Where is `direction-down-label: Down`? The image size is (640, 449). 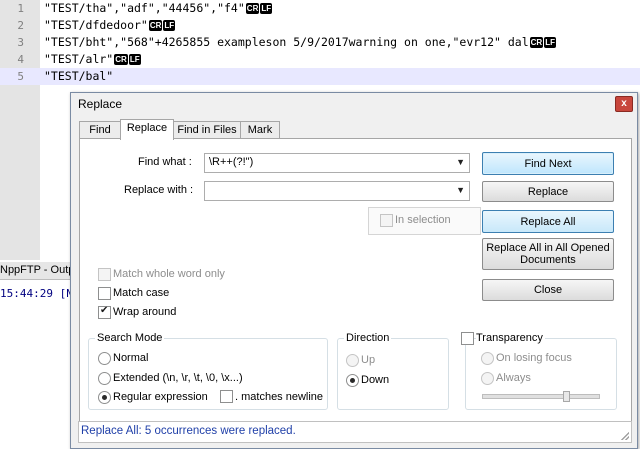 direction-down-label: Down is located at coordinates (375, 380).